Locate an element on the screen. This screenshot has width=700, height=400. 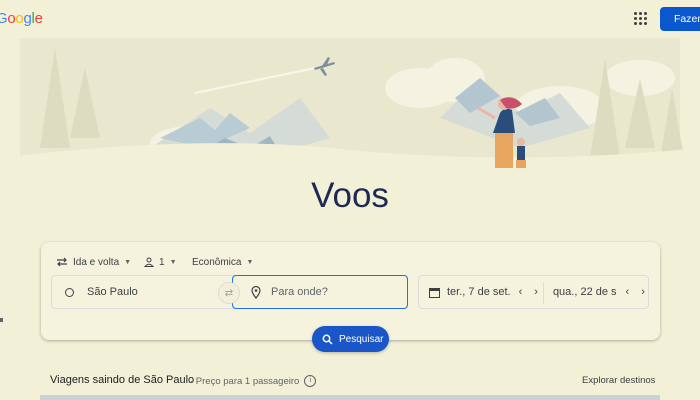
search-button: Pesquisar is located at coordinates (350, 339).